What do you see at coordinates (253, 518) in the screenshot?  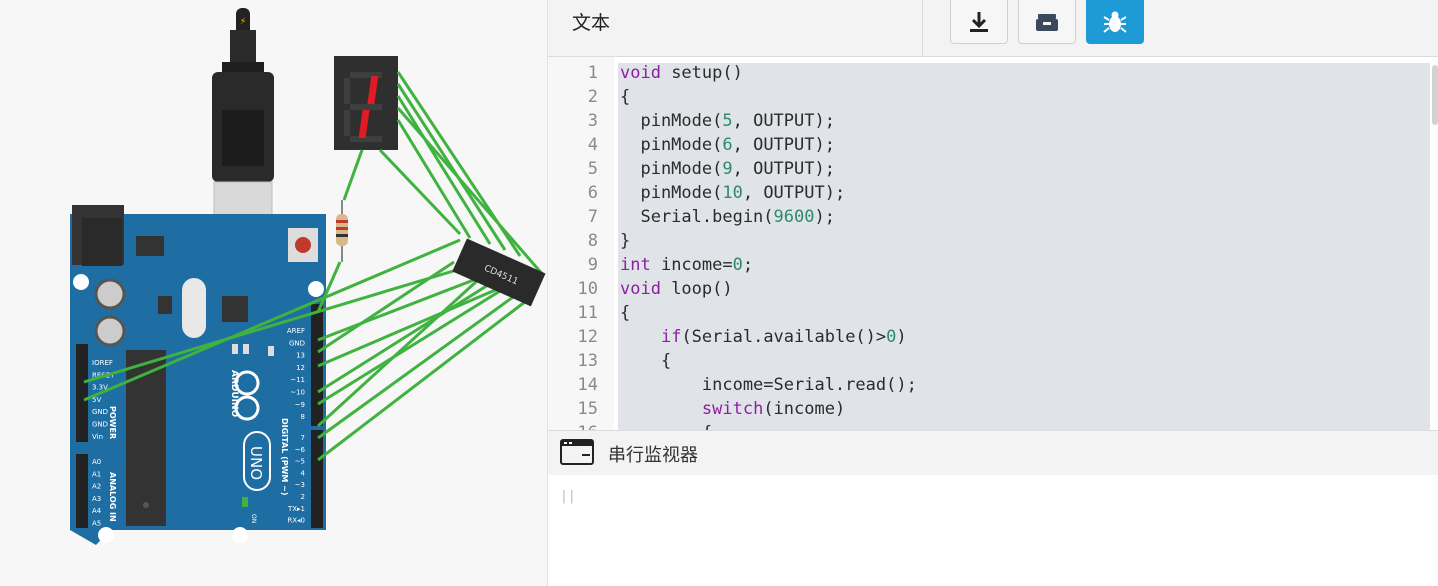 I see `on-label: ON` at bounding box center [253, 518].